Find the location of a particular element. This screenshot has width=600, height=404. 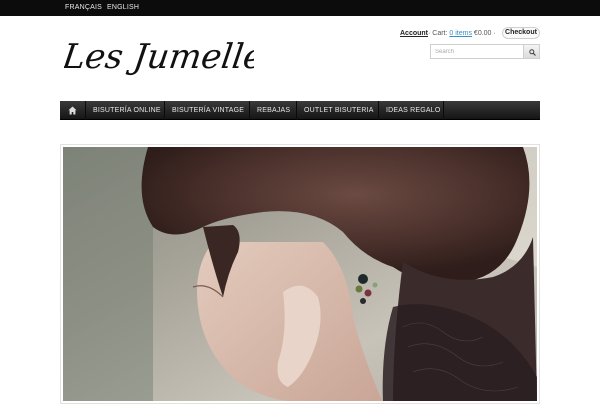

logo-script-image: Les Jumelles is located at coordinates (171, 57).